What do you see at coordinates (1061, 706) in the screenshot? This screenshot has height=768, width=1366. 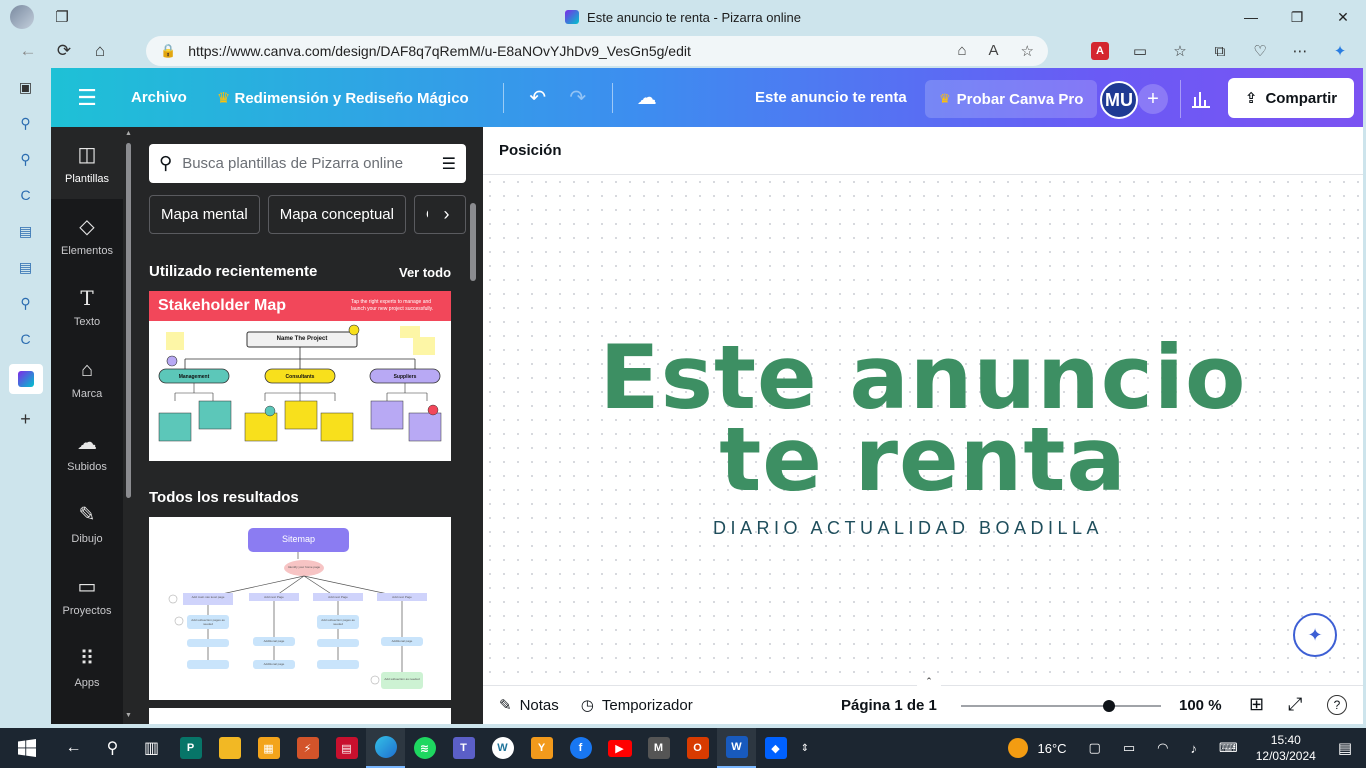 I see `zoom-slider` at bounding box center [1061, 706].